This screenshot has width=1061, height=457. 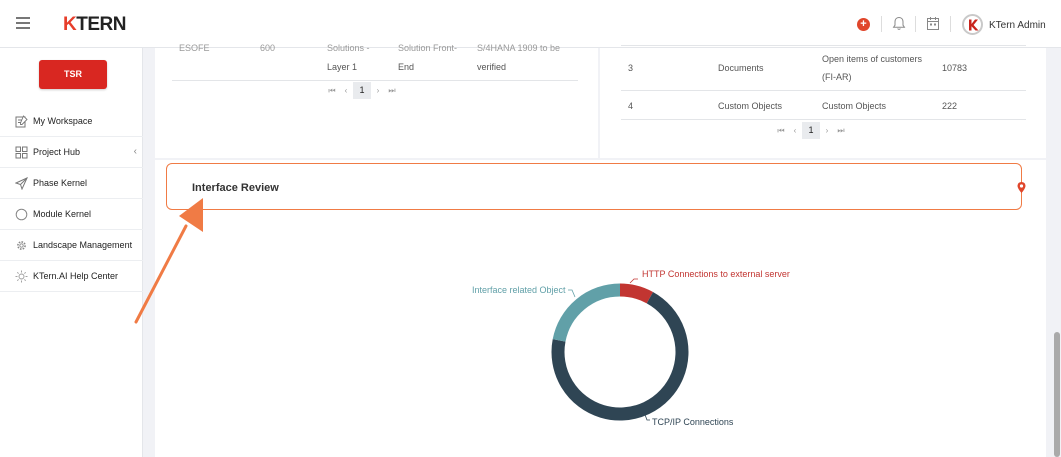 What do you see at coordinates (21, 152) in the screenshot?
I see `grid-icon` at bounding box center [21, 152].